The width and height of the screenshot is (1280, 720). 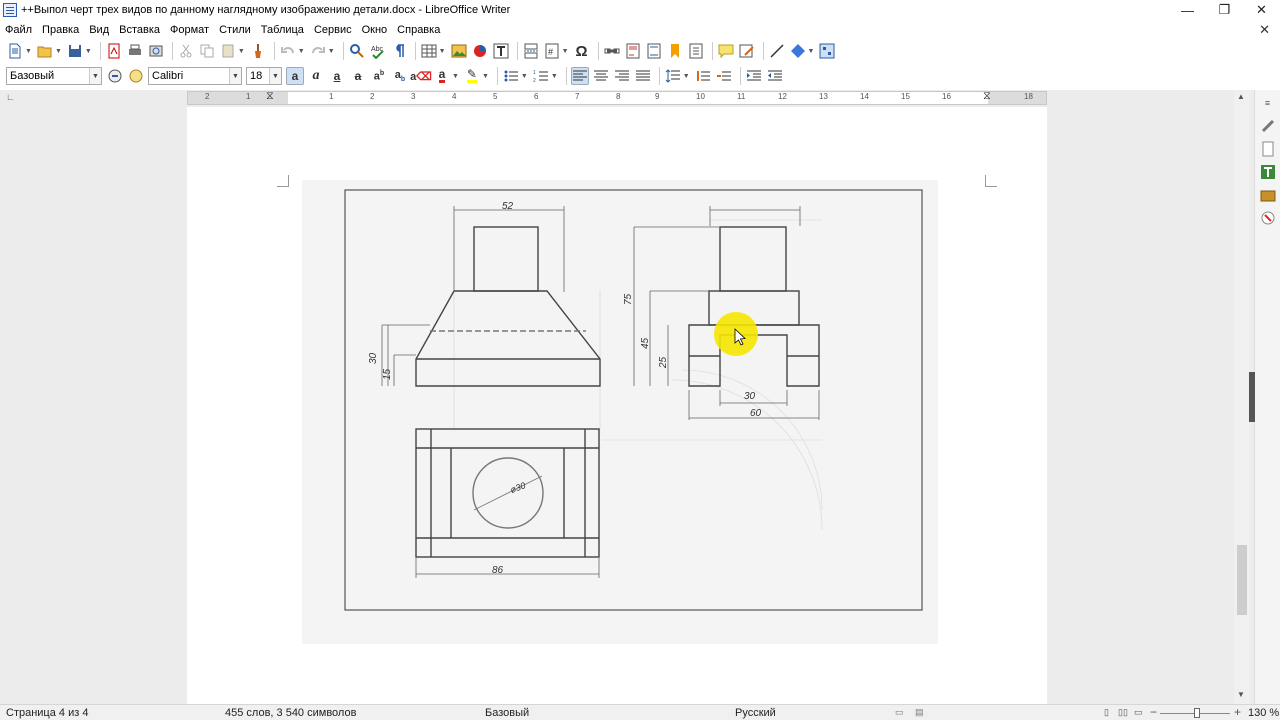 What do you see at coordinates (357, 51) in the screenshot?
I see `find-replace-icon` at bounding box center [357, 51].